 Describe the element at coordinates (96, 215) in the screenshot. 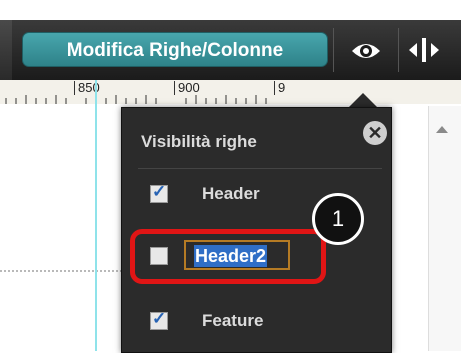

I see `vertical-guide-line` at that location.